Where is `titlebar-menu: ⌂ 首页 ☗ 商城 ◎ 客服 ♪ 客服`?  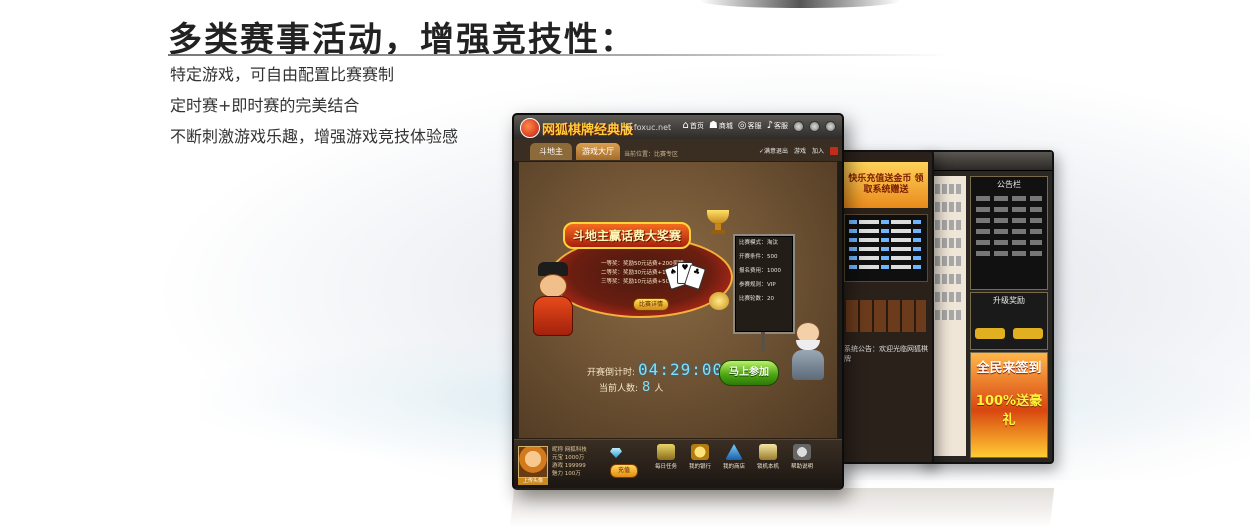 titlebar-menu: ⌂ 首页 ☗ 商城 ◎ 客服 ♪ 客服 is located at coordinates (759, 126).